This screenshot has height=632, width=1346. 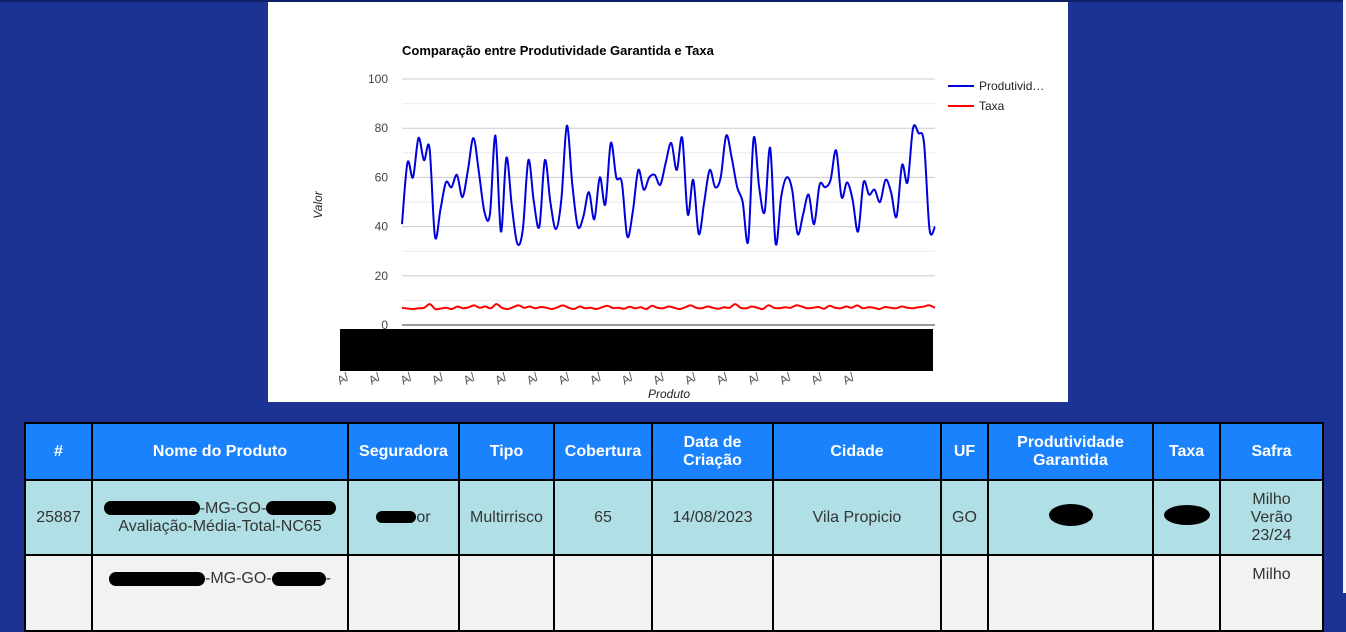 I want to click on cell-cidade: Vila Propicio, so click(x=857, y=517).